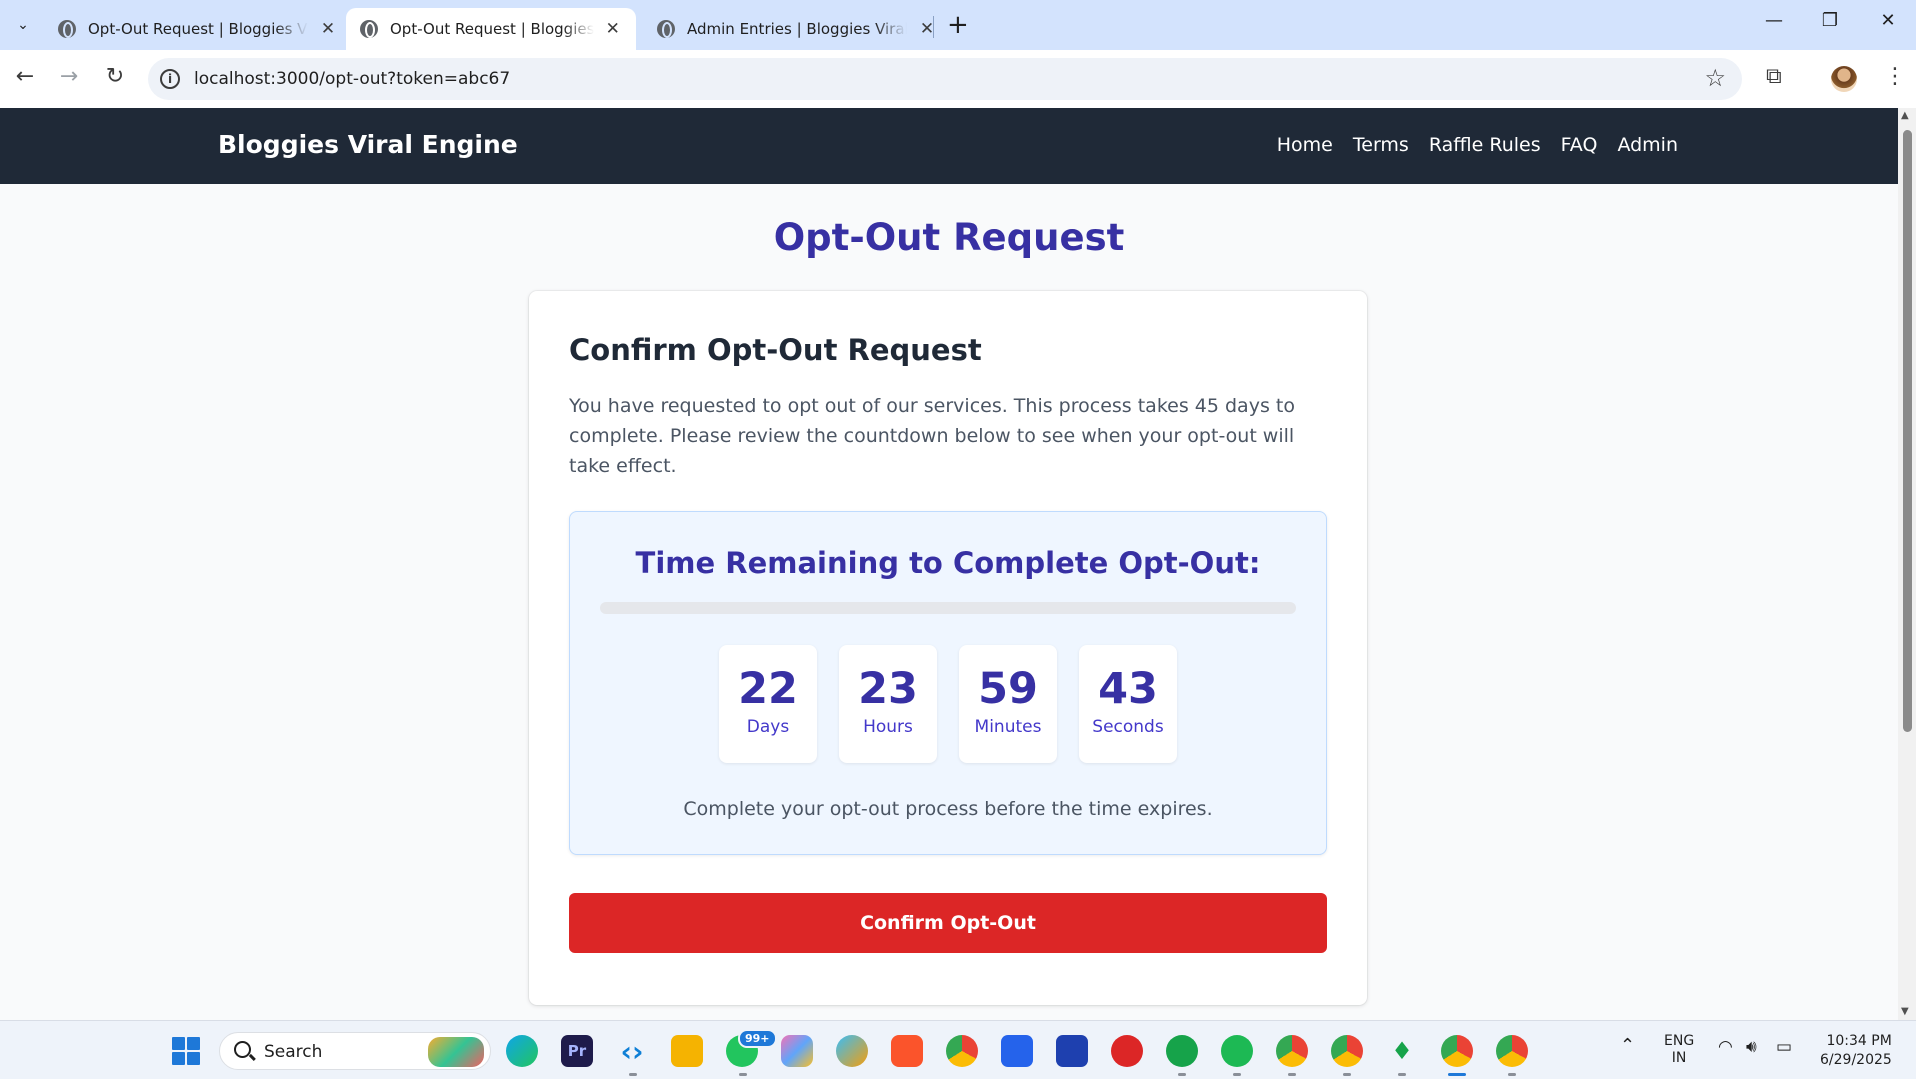 Image resolution: width=1916 pixels, height=1079 pixels. What do you see at coordinates (1182, 1051) in the screenshot?
I see `xbox-icon` at bounding box center [1182, 1051].